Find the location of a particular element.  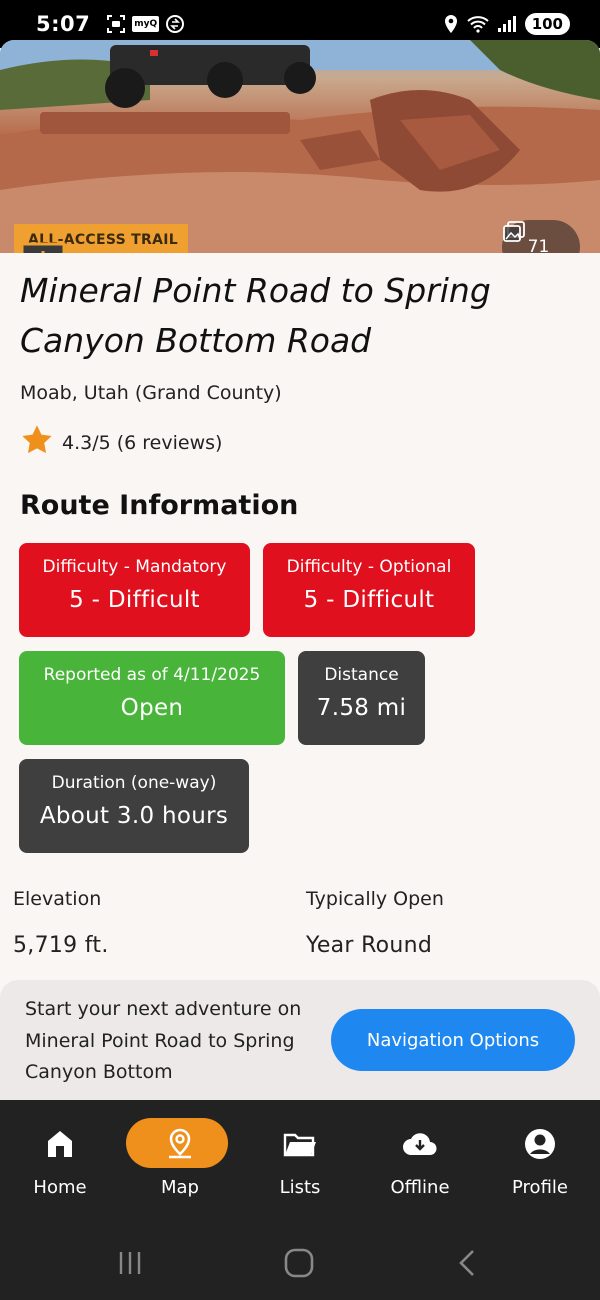

navigation-options-button: Navigation Options is located at coordinates (453, 1040).